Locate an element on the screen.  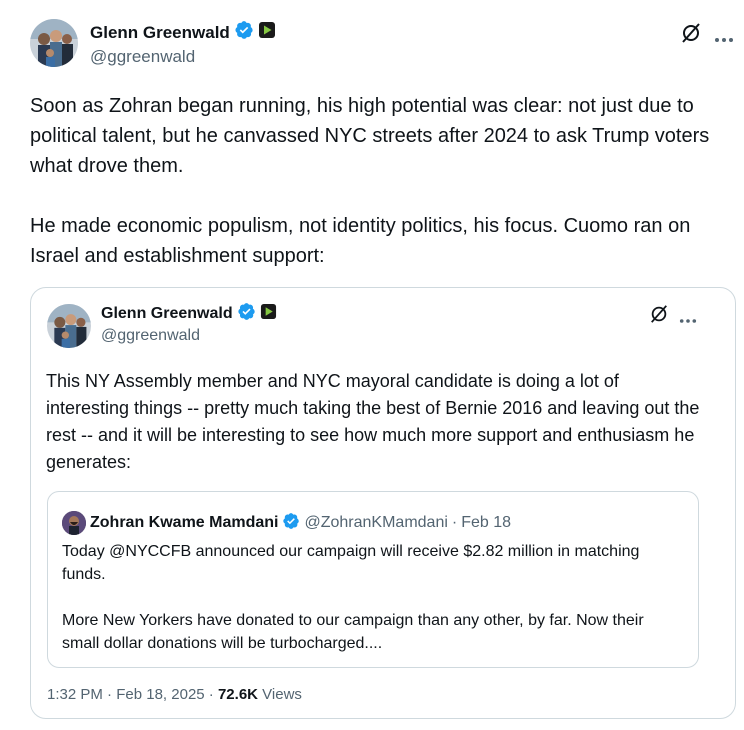
author-handle: @ggreenwald is located at coordinates (142, 57).